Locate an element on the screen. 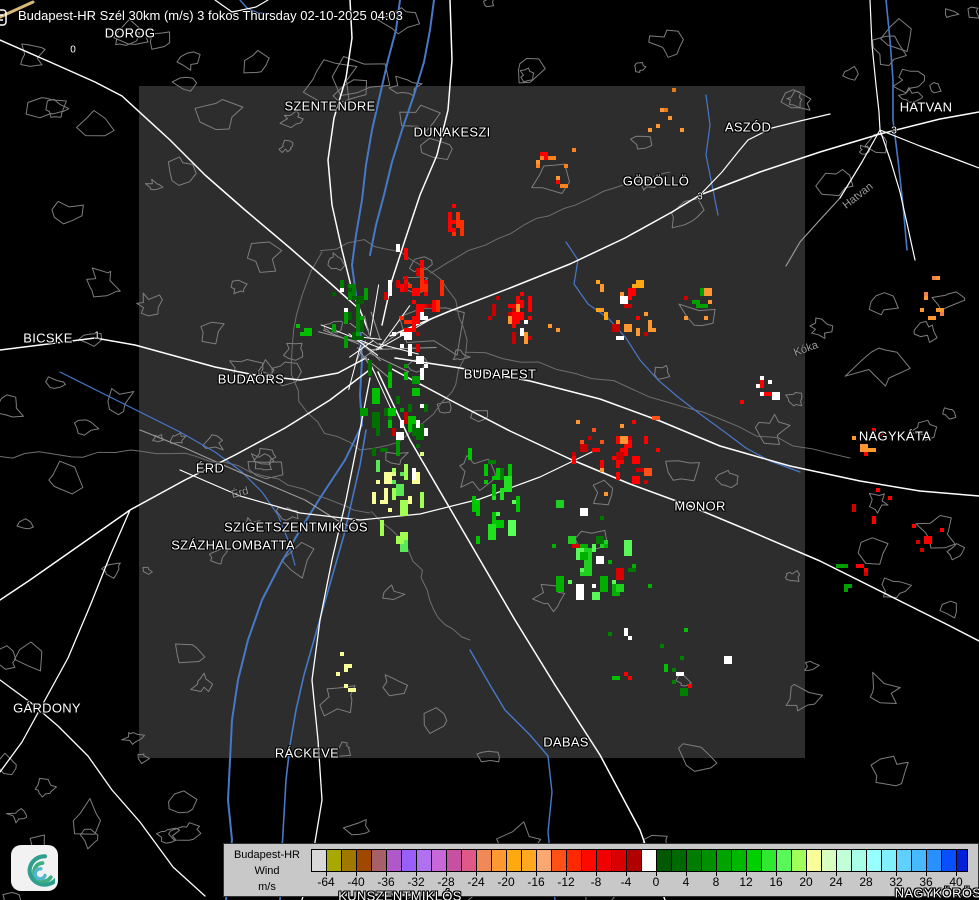 This screenshot has height=900, width=979. legend-tick-label: 8 is located at coordinates (716, 882).